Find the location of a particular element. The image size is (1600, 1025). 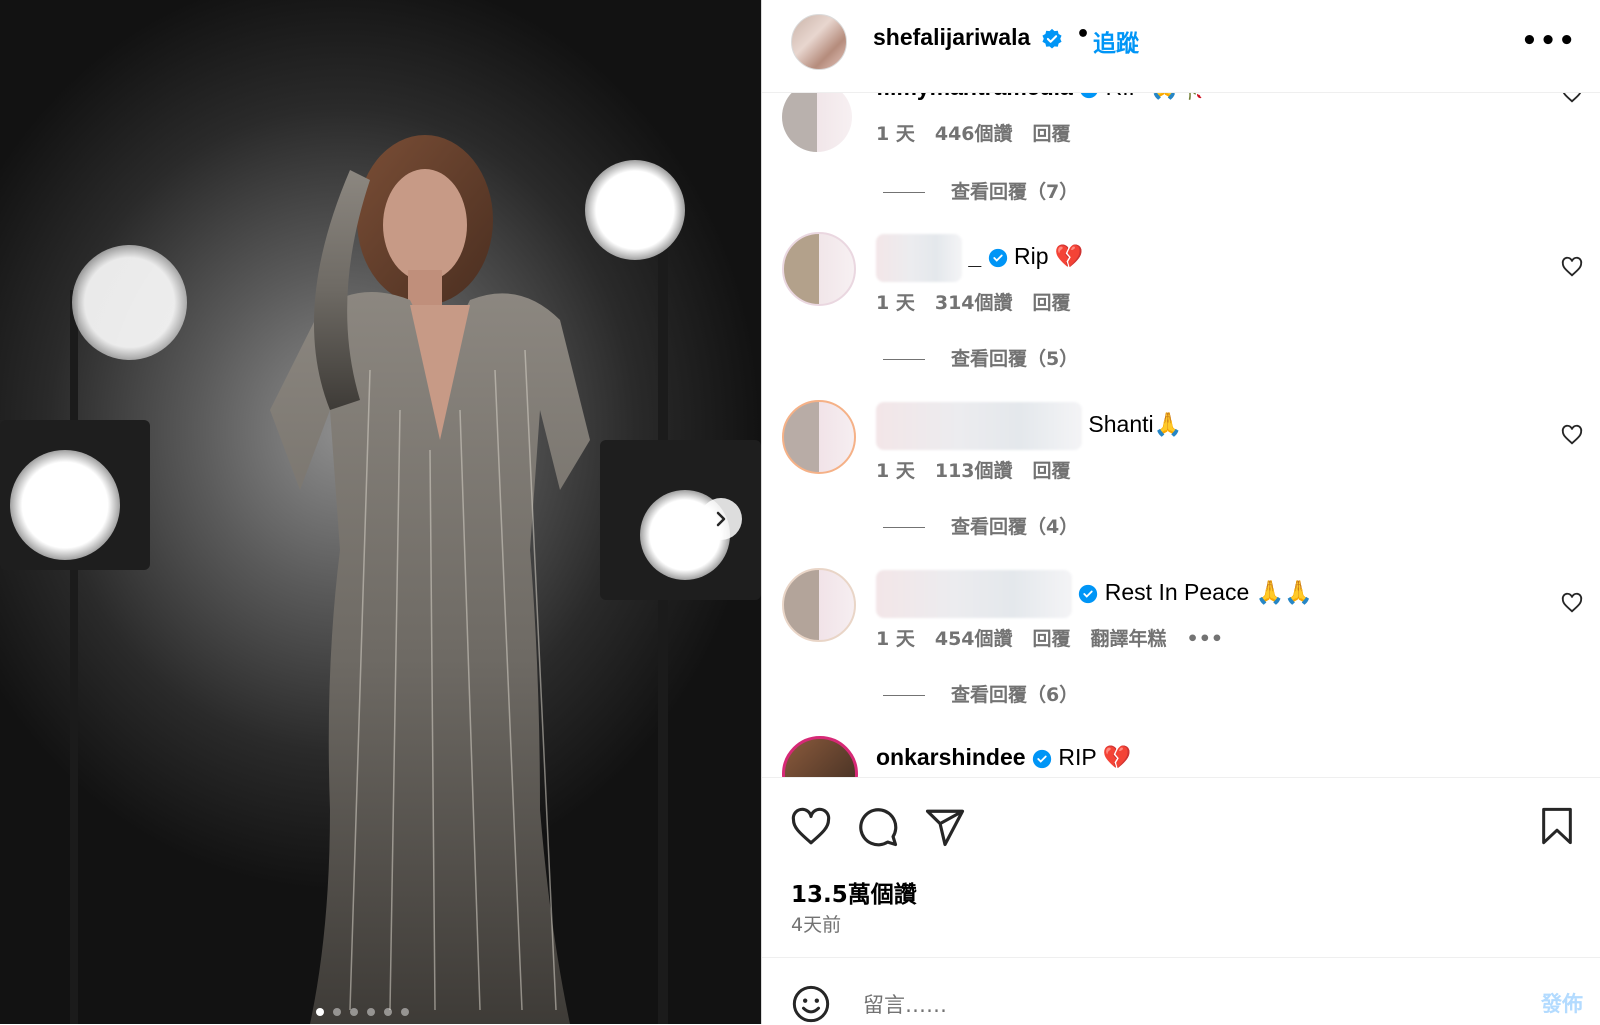

view-replies-label: 查看回覆（5） is located at coordinates (1014, 359).